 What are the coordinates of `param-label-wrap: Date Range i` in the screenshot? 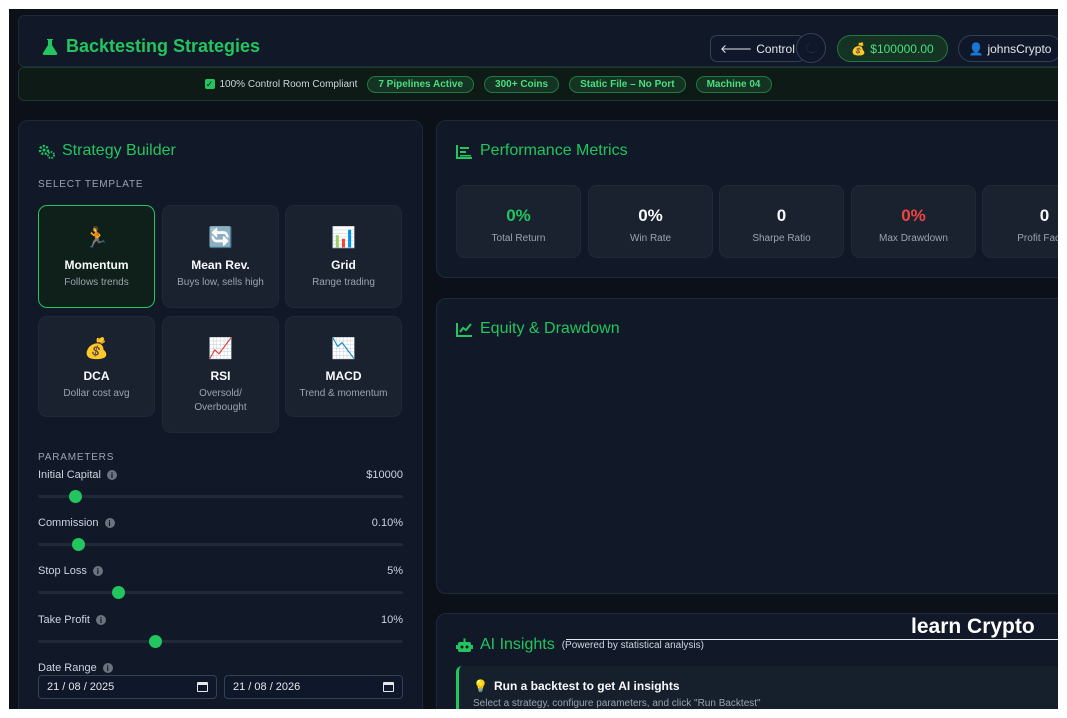 It's located at (75, 668).